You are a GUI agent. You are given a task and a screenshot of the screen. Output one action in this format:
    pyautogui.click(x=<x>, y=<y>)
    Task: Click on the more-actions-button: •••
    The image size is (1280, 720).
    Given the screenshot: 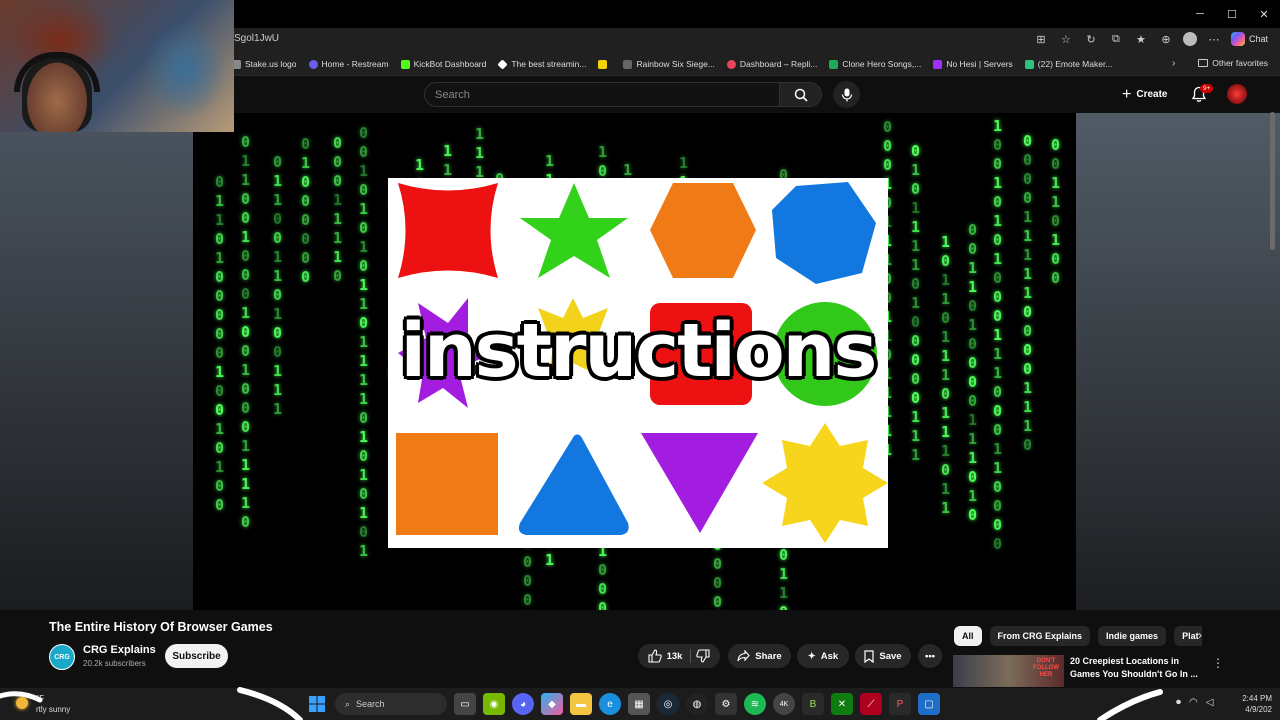 What is the action you would take?
    pyautogui.click(x=930, y=656)
    